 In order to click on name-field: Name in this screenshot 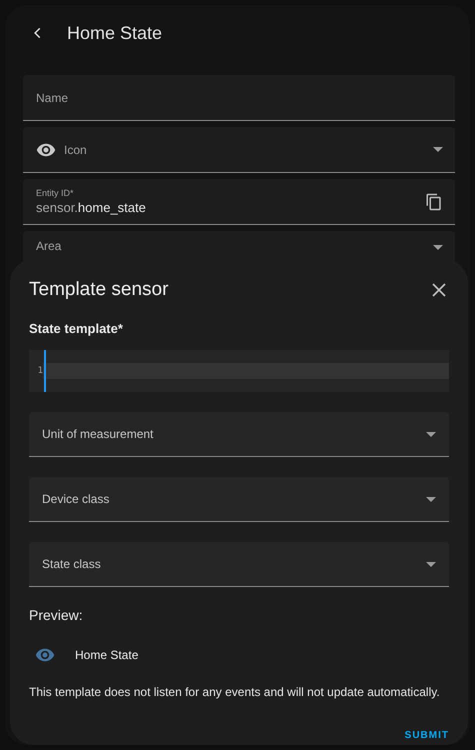, I will do `click(239, 98)`.